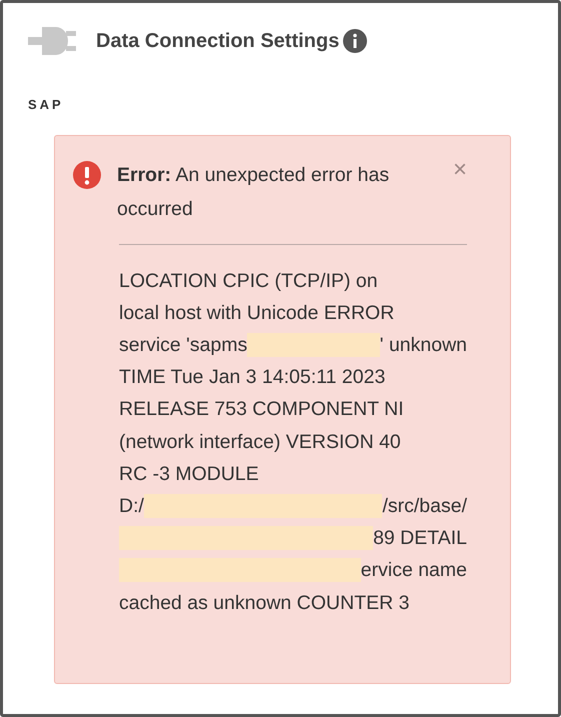 This screenshot has width=561, height=717. I want to click on error-detail-text: RC -3 MODULE, so click(189, 474).